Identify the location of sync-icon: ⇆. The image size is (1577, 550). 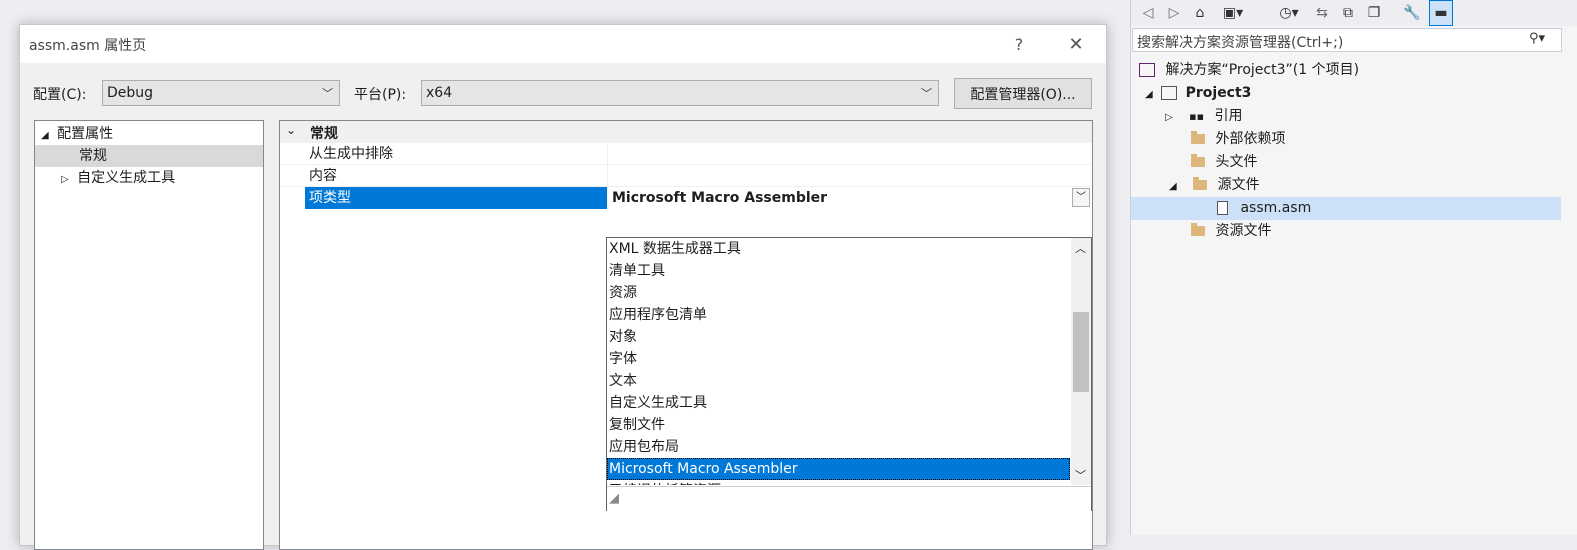
(1322, 13).